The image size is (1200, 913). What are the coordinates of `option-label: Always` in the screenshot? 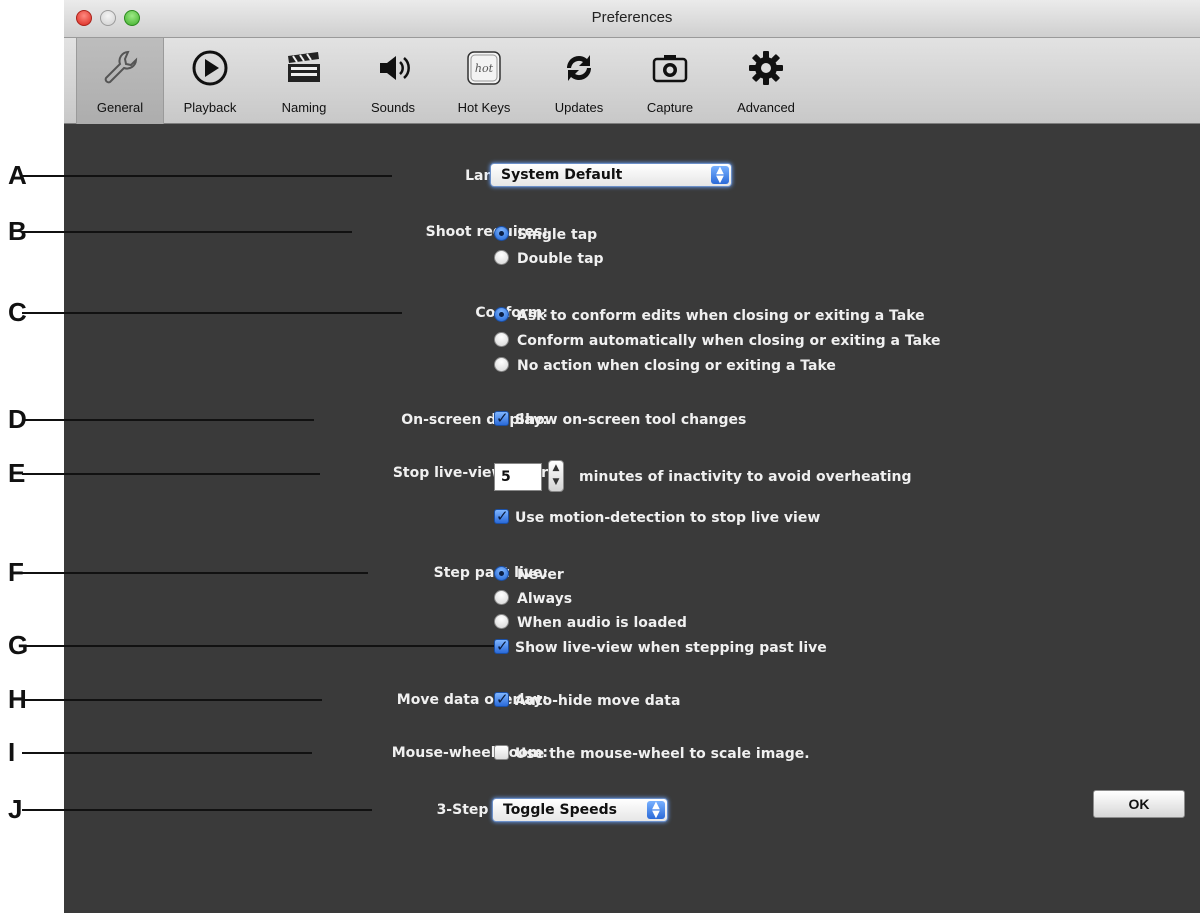 It's located at (545, 599).